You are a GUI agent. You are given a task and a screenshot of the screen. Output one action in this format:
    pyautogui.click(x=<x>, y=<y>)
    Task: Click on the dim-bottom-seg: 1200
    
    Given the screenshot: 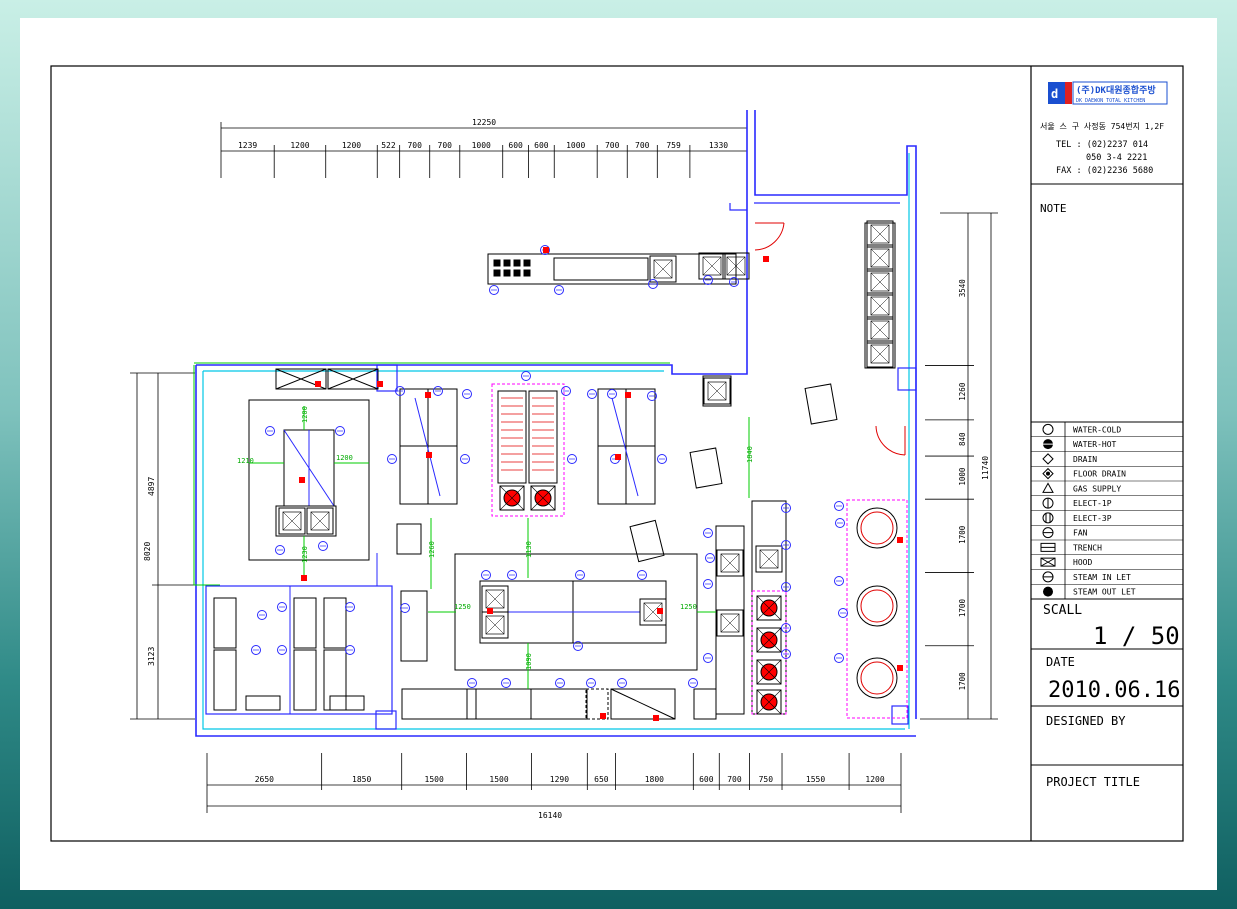 What is the action you would take?
    pyautogui.click(x=874, y=779)
    